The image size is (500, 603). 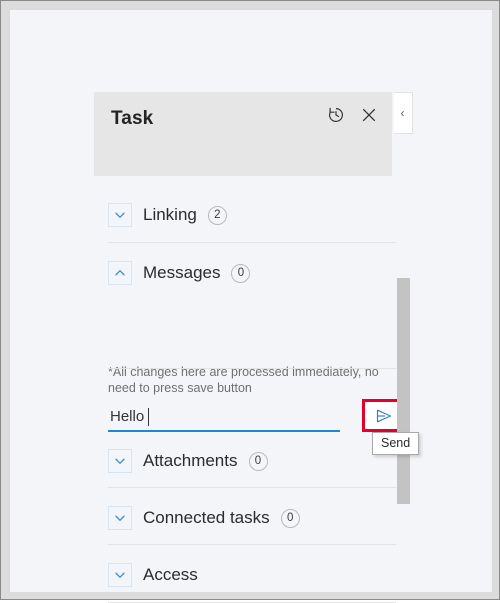 I want to click on section-label-connected-tasks: Connected tasks, so click(x=206, y=517).